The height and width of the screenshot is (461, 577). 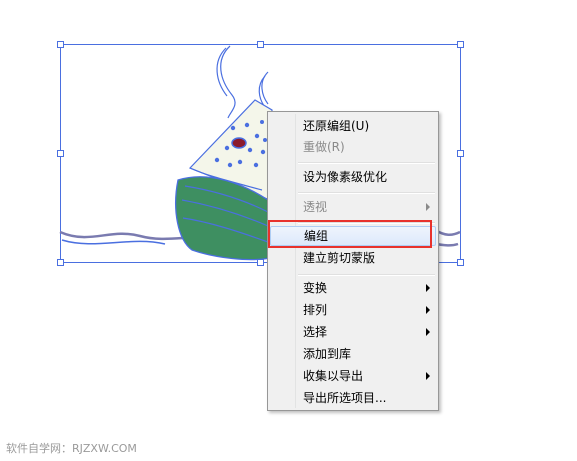 I want to click on menu-item-collect-for-export: 收集以导出, so click(x=353, y=376).